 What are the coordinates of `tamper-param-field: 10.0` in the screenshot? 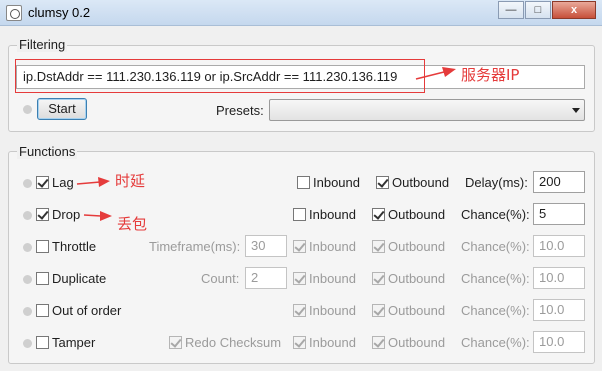 It's located at (559, 342).